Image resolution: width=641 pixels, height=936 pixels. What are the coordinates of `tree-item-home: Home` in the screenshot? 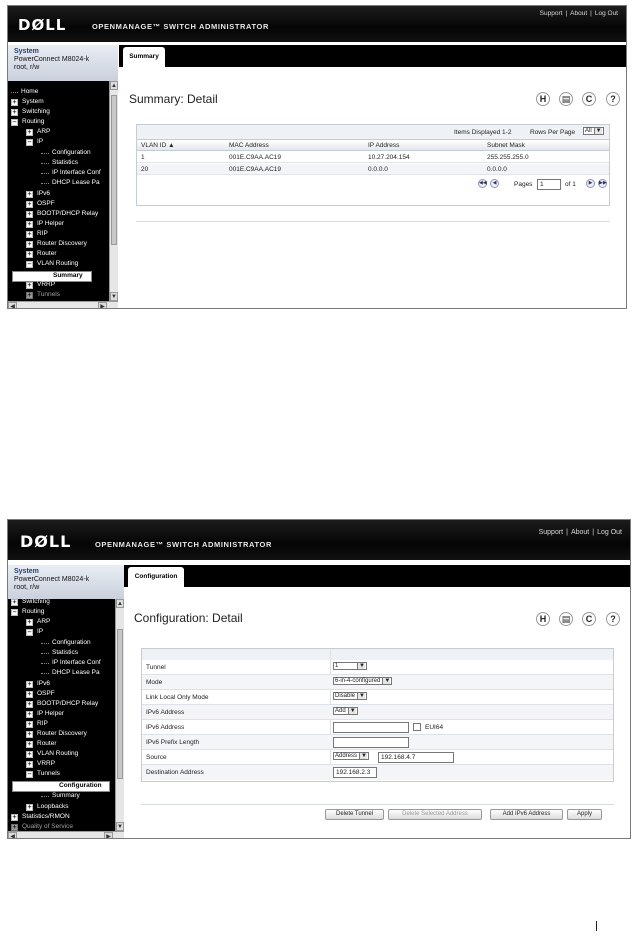 It's located at (24, 92).